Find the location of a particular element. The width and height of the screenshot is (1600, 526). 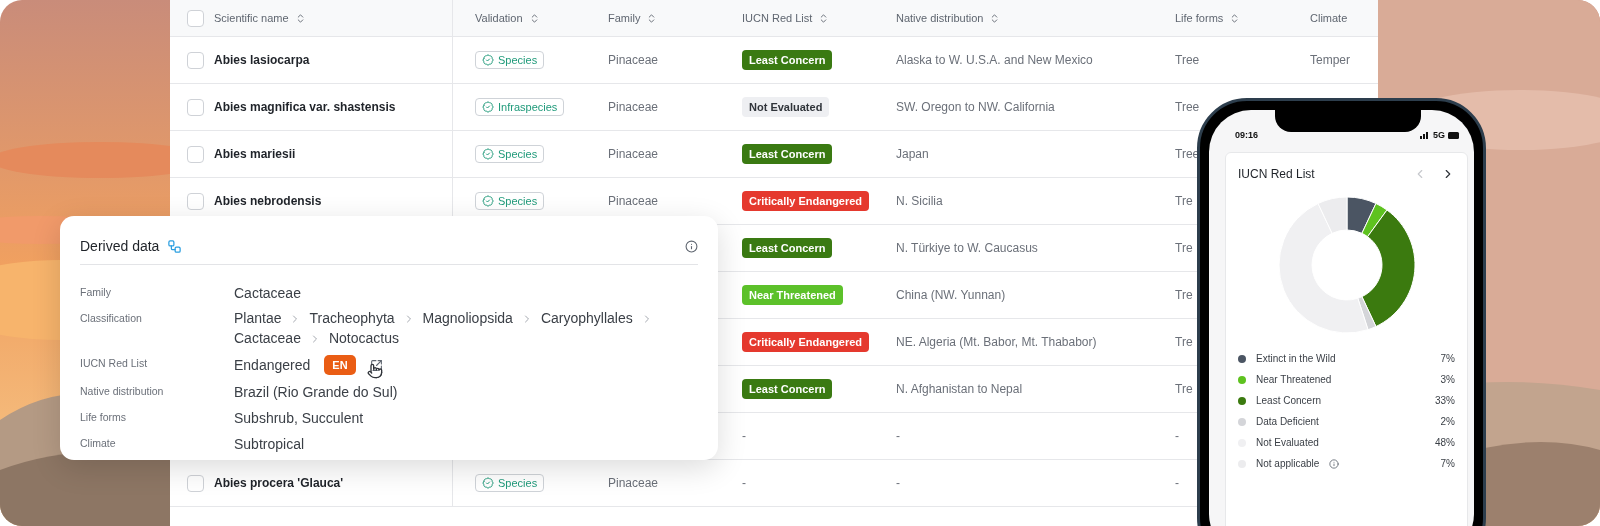

legend-label: Not applicable is located at coordinates (1288, 463).